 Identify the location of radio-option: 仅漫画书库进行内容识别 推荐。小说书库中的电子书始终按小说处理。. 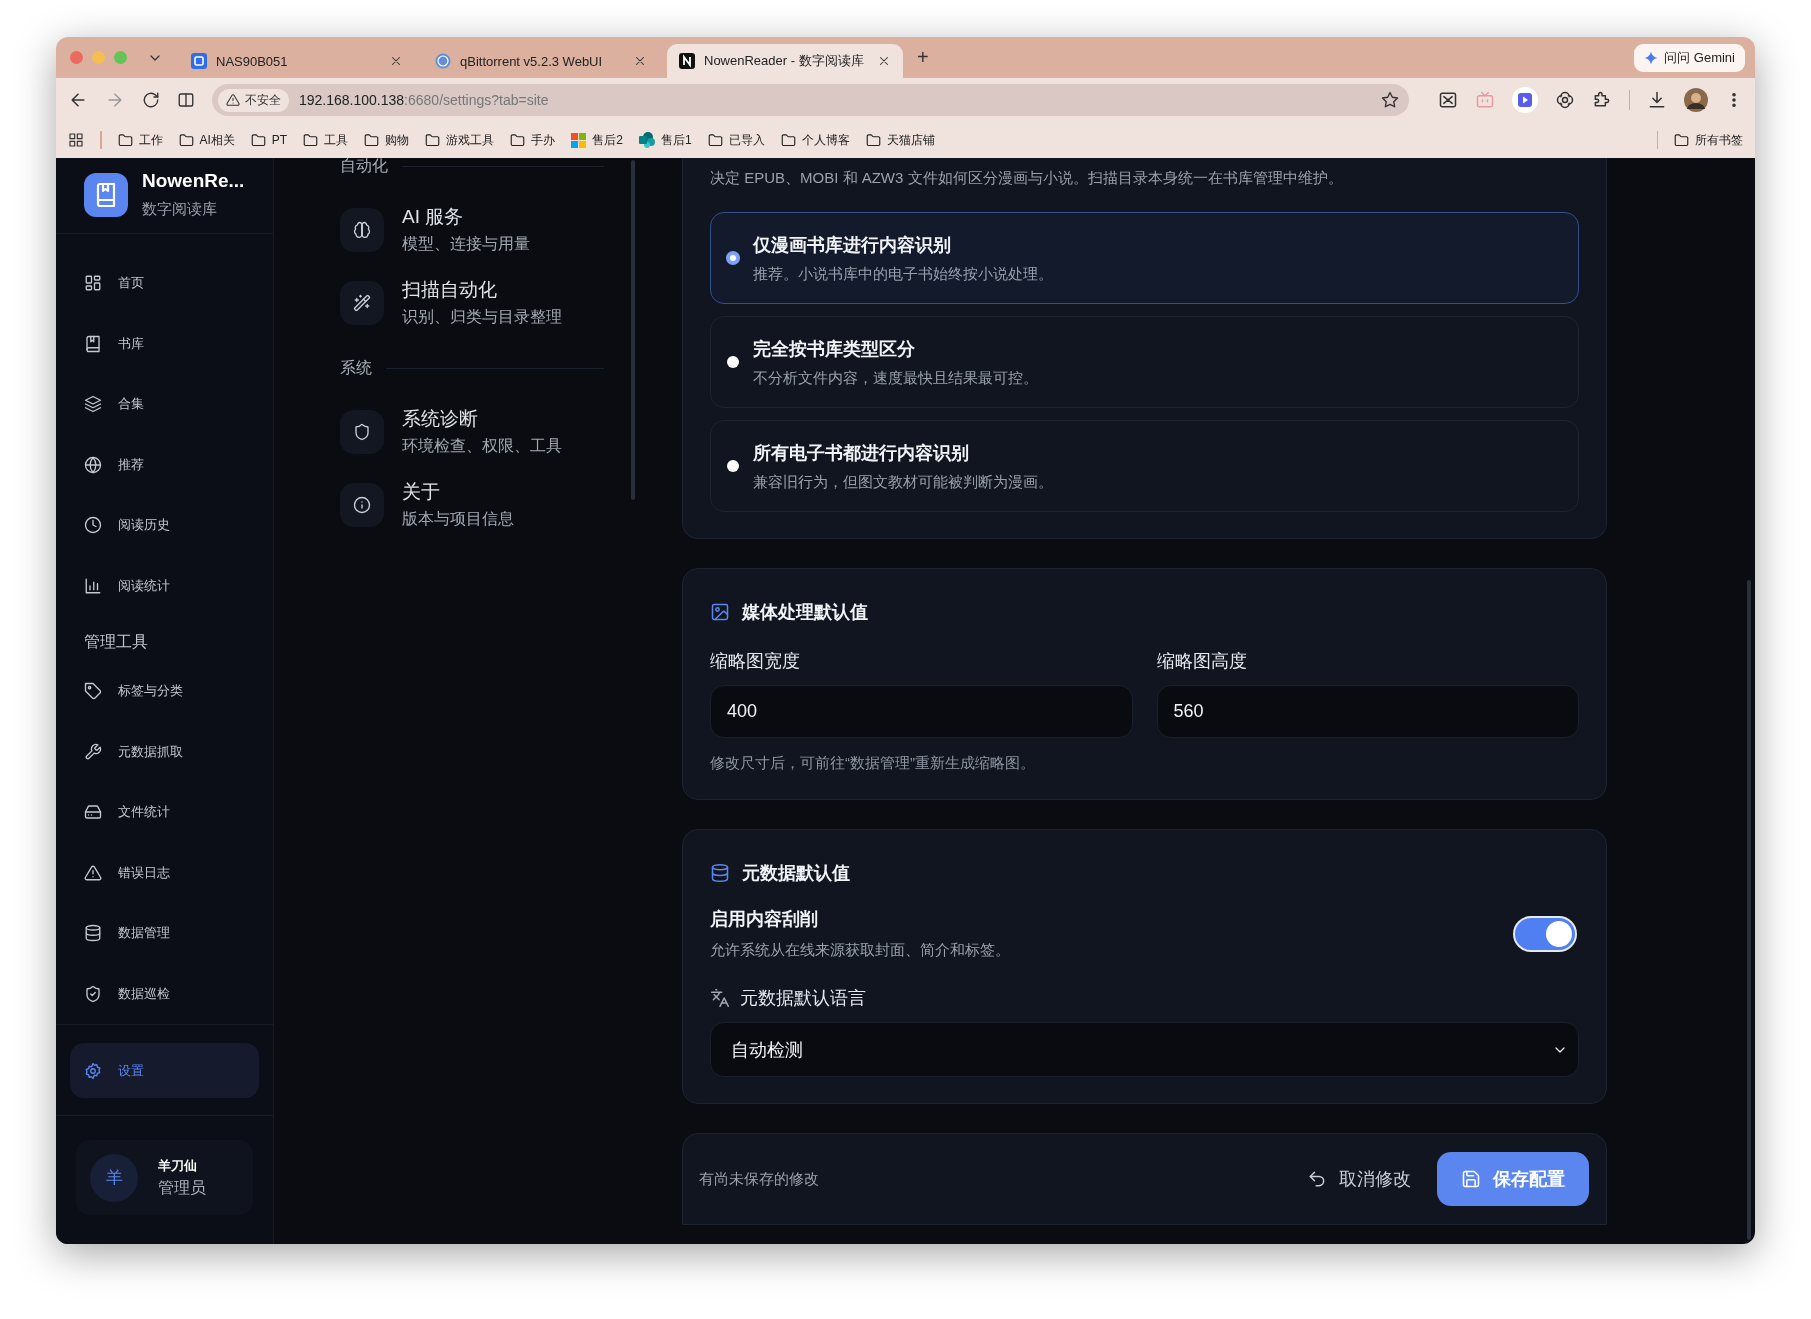
(1144, 258).